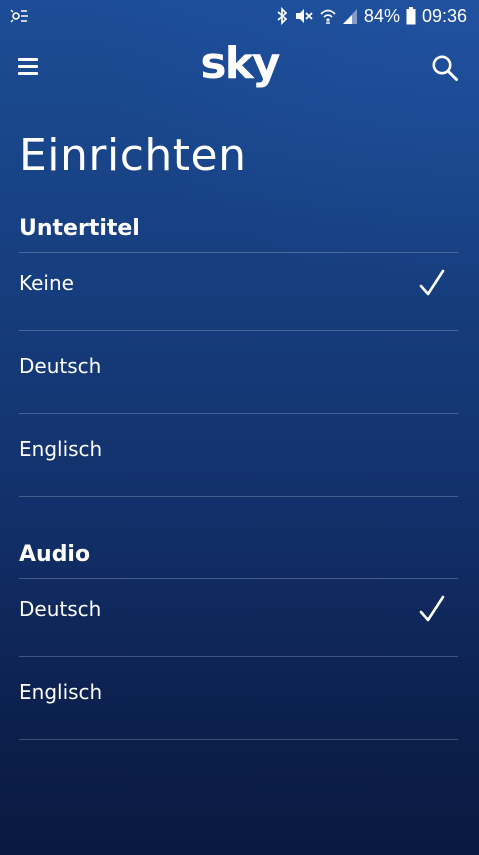  Describe the element at coordinates (304, 16) in the screenshot. I see `mute-icon` at that location.